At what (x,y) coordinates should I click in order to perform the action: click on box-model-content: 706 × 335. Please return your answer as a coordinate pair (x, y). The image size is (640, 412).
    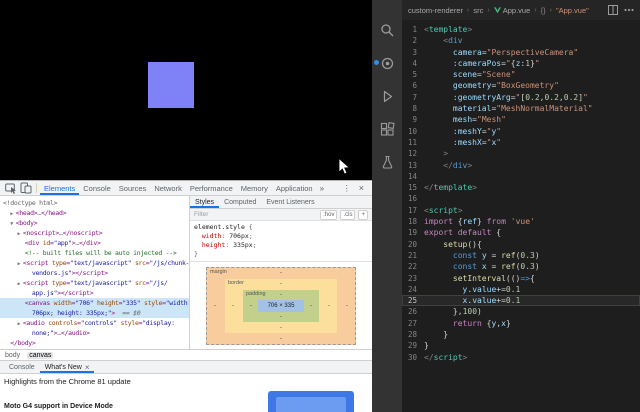
    Looking at the image, I should click on (281, 305).